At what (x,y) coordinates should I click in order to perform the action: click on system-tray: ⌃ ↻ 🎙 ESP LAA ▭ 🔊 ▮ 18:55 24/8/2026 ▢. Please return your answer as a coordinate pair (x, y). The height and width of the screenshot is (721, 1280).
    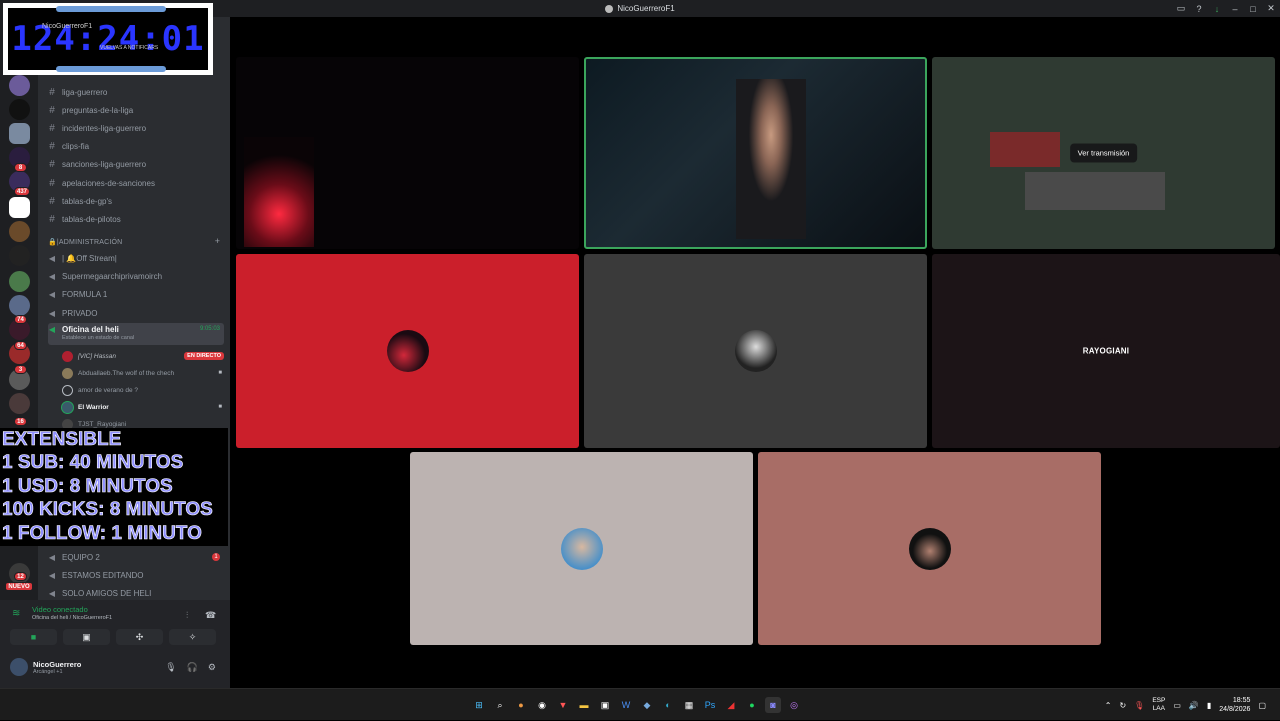
    Looking at the image, I should click on (1192, 705).